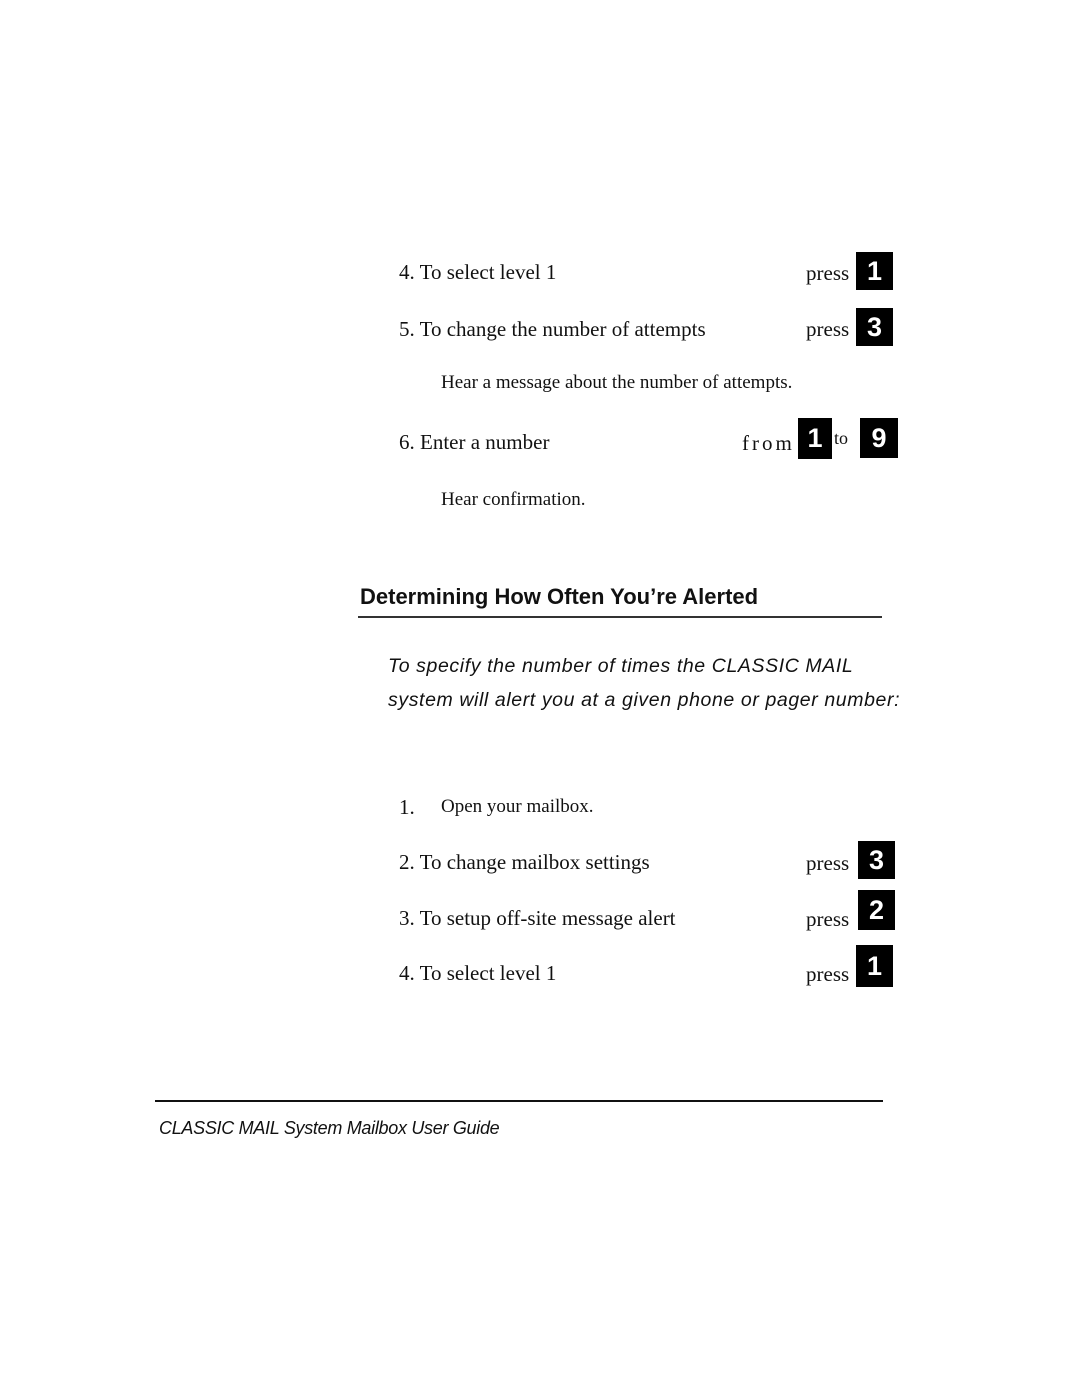 This screenshot has width=1080, height=1389. Describe the element at coordinates (559, 596) in the screenshot. I see `section-heading: Determining How Often You’re Alerted` at that location.